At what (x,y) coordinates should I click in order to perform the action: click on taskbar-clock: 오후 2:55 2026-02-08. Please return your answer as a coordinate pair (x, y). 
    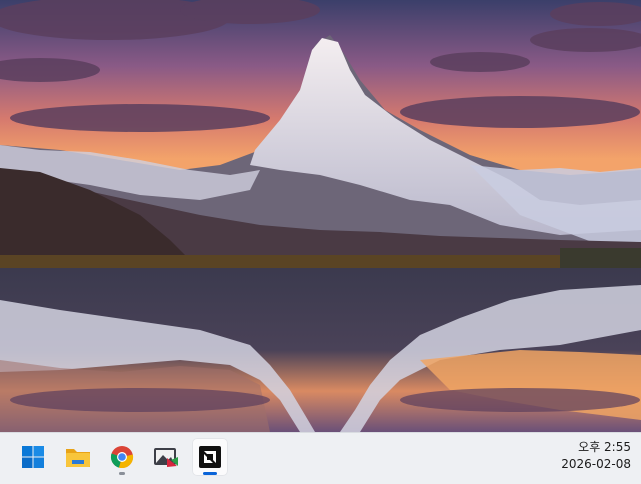
    Looking at the image, I should click on (571, 458).